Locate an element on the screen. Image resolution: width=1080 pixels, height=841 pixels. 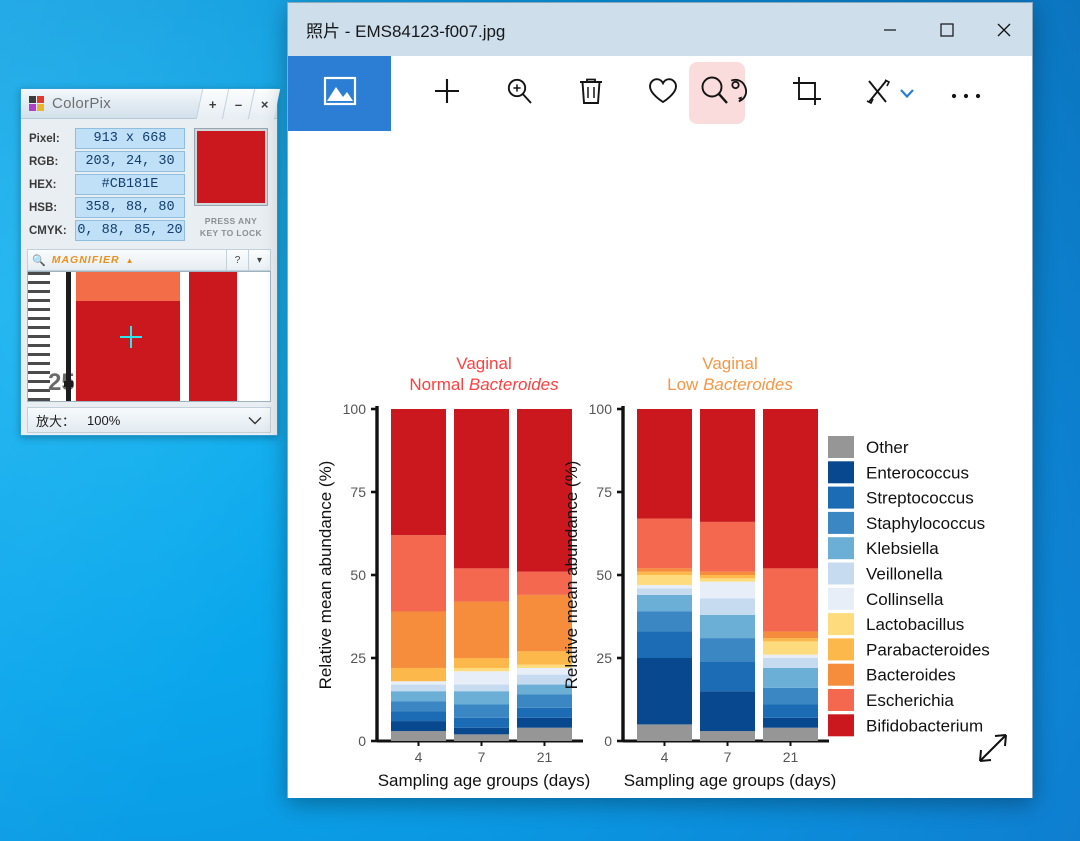
color-swatch is located at coordinates (231, 167).